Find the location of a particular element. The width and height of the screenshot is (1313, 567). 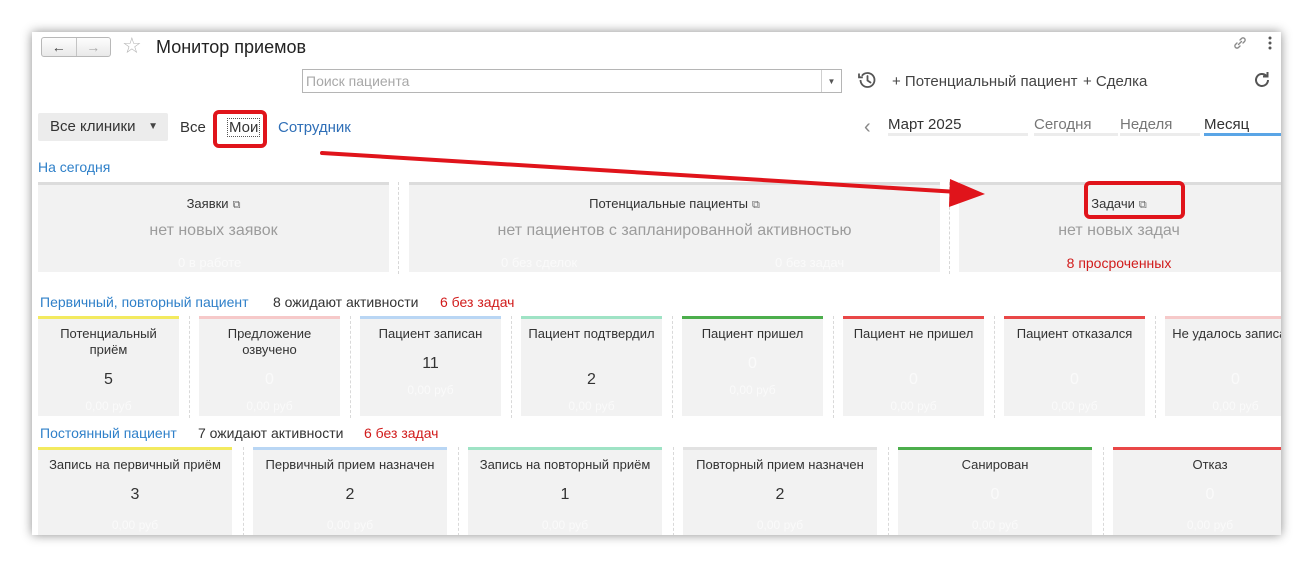

tab-month: Месяц is located at coordinates (1242, 126).